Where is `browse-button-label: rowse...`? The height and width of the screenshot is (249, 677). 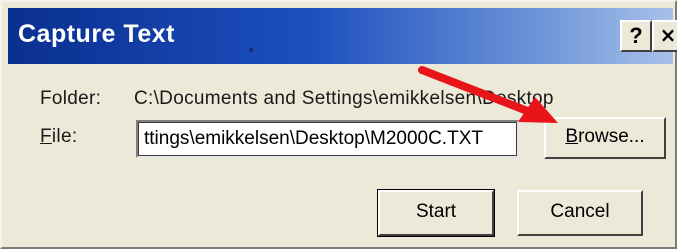 browse-button-label: rowse... is located at coordinates (611, 136).